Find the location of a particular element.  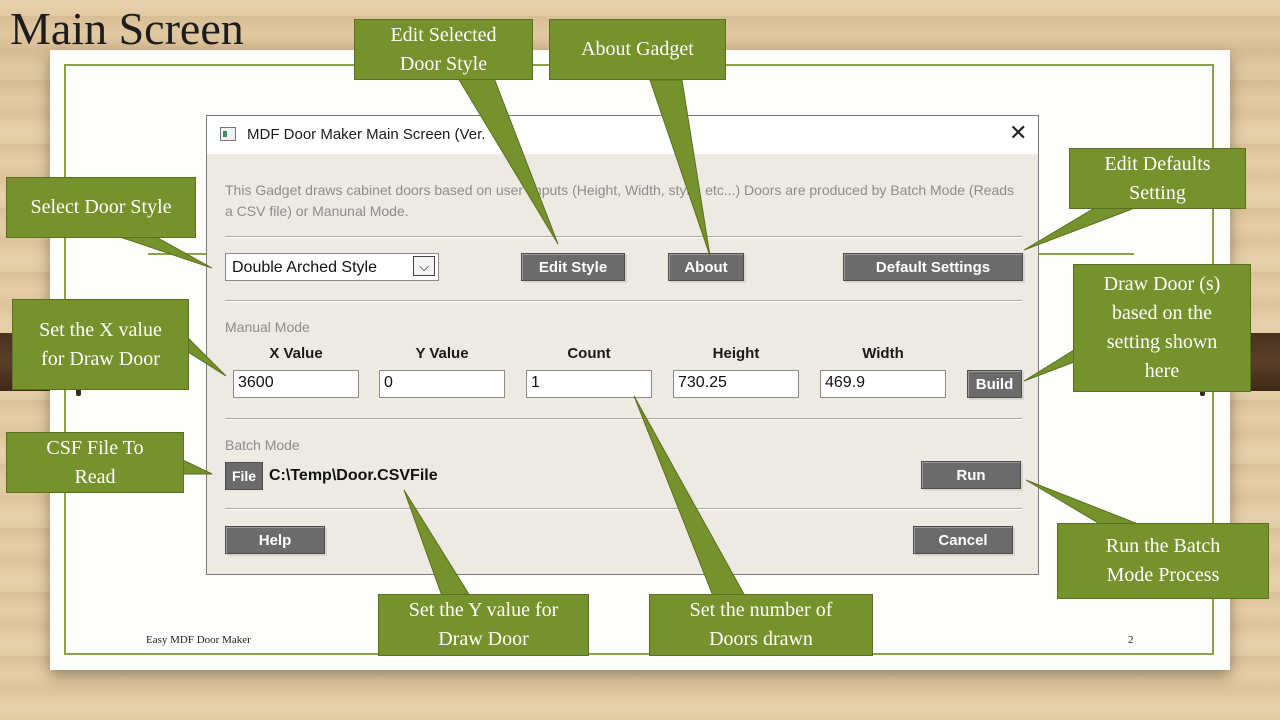

pointer-set-count is located at coordinates (689, 496).